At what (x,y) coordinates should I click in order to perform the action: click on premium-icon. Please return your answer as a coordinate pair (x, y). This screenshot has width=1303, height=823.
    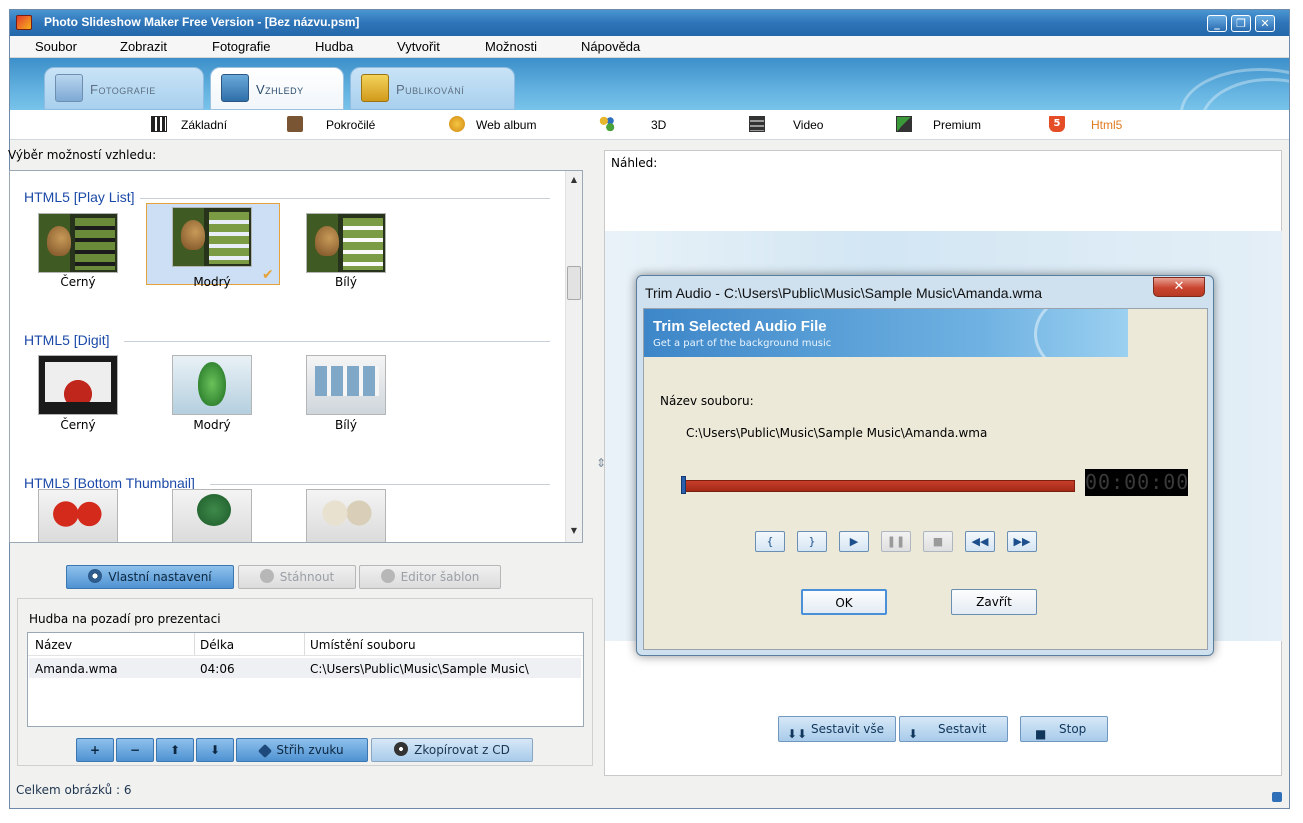
    Looking at the image, I should click on (904, 124).